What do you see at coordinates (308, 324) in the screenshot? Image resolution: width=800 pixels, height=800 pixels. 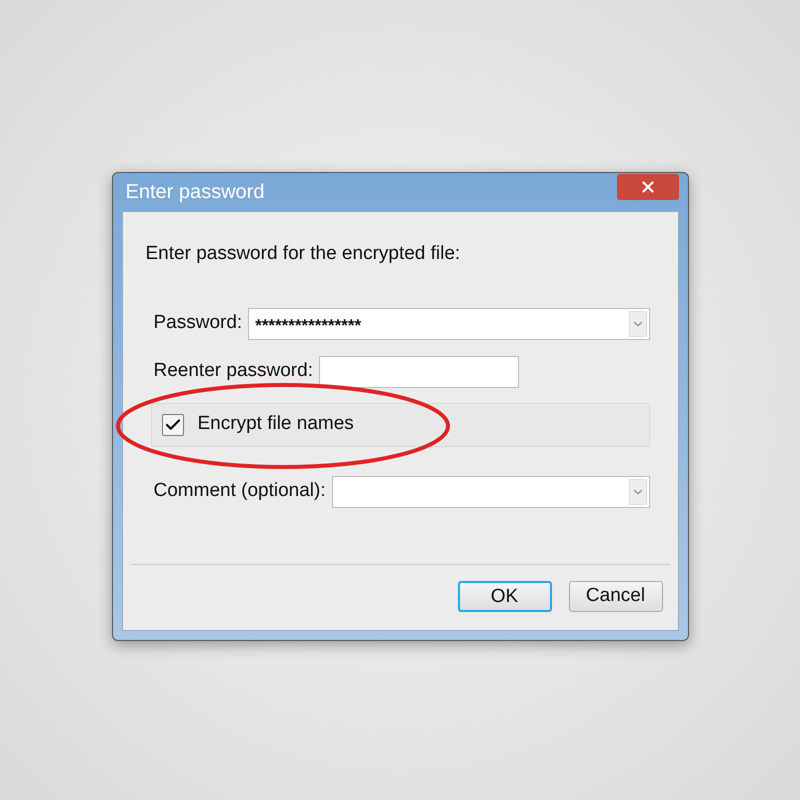 I see `password-dots: ****************` at bounding box center [308, 324].